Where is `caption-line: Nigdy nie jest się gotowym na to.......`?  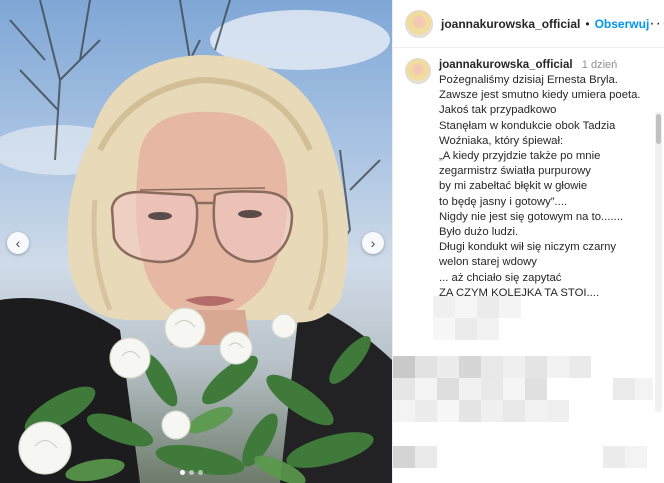 caption-line: Nigdy nie jest się gotowym na to....... is located at coordinates (531, 216).